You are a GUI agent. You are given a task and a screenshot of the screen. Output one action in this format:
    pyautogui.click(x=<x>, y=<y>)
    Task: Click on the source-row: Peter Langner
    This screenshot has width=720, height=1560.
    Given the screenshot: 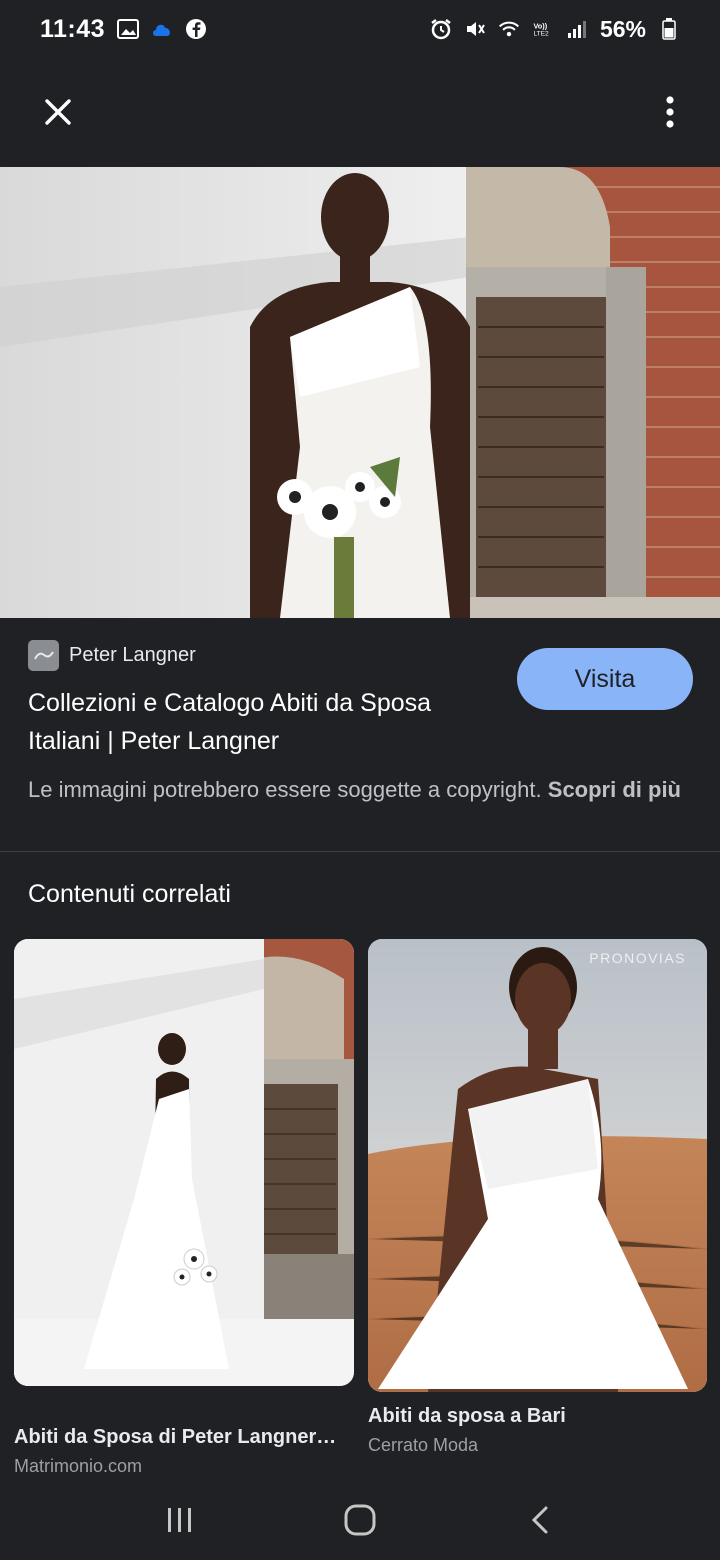 What is the action you would take?
    pyautogui.click(x=112, y=655)
    